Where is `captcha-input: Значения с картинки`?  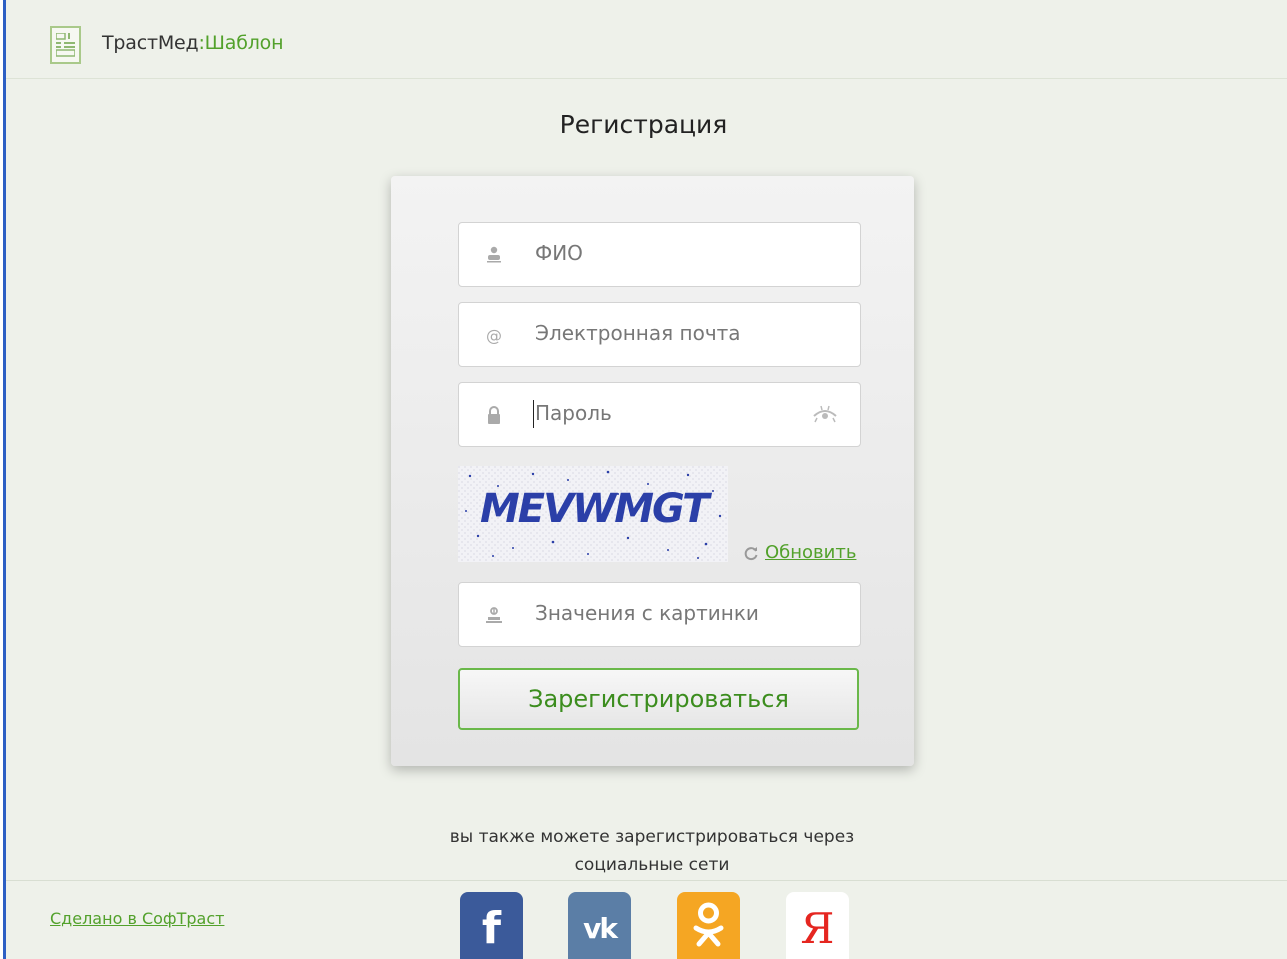
captcha-input: Значения с картинки is located at coordinates (659, 614).